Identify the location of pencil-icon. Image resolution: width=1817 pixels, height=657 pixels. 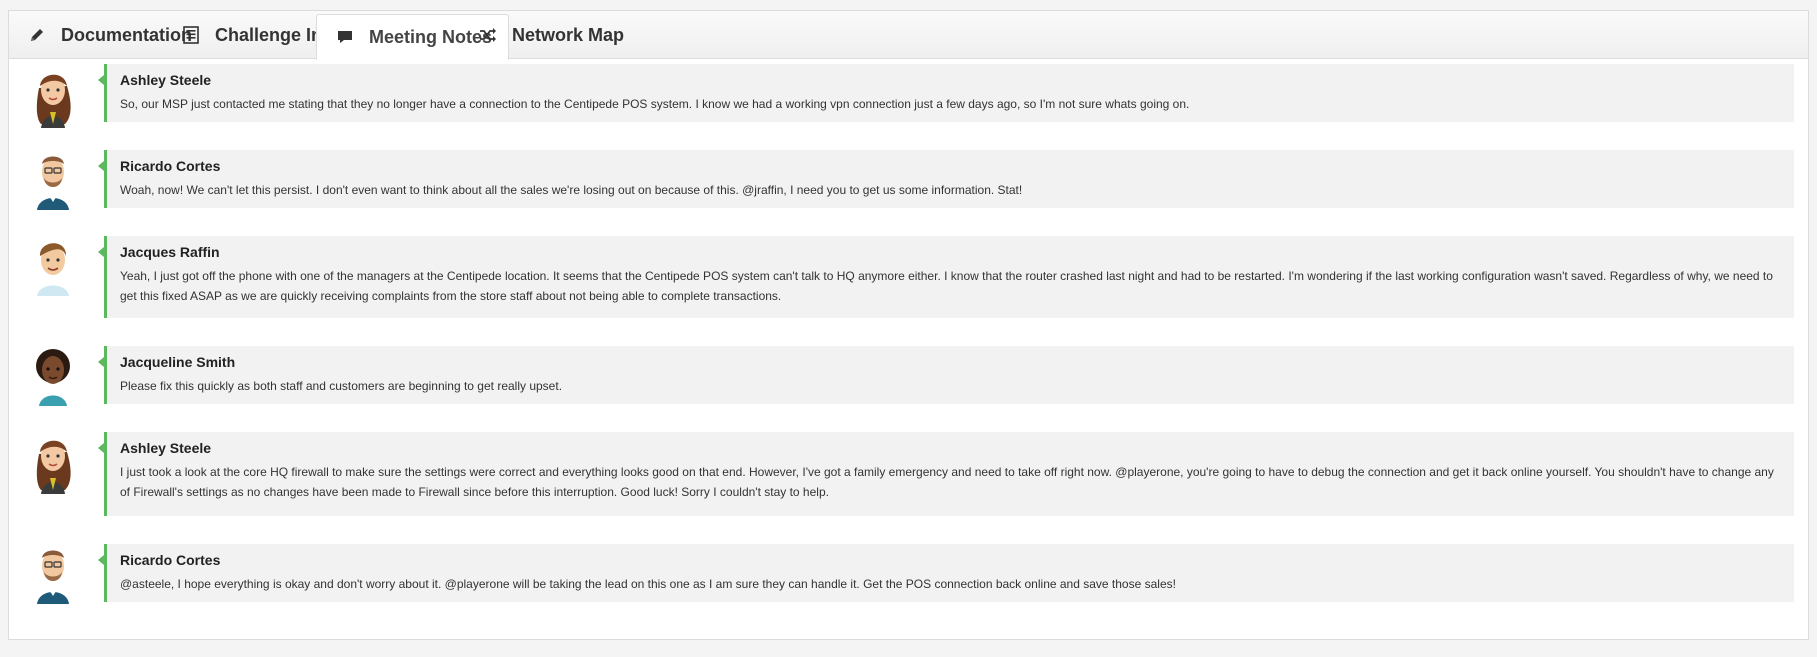
(37, 35).